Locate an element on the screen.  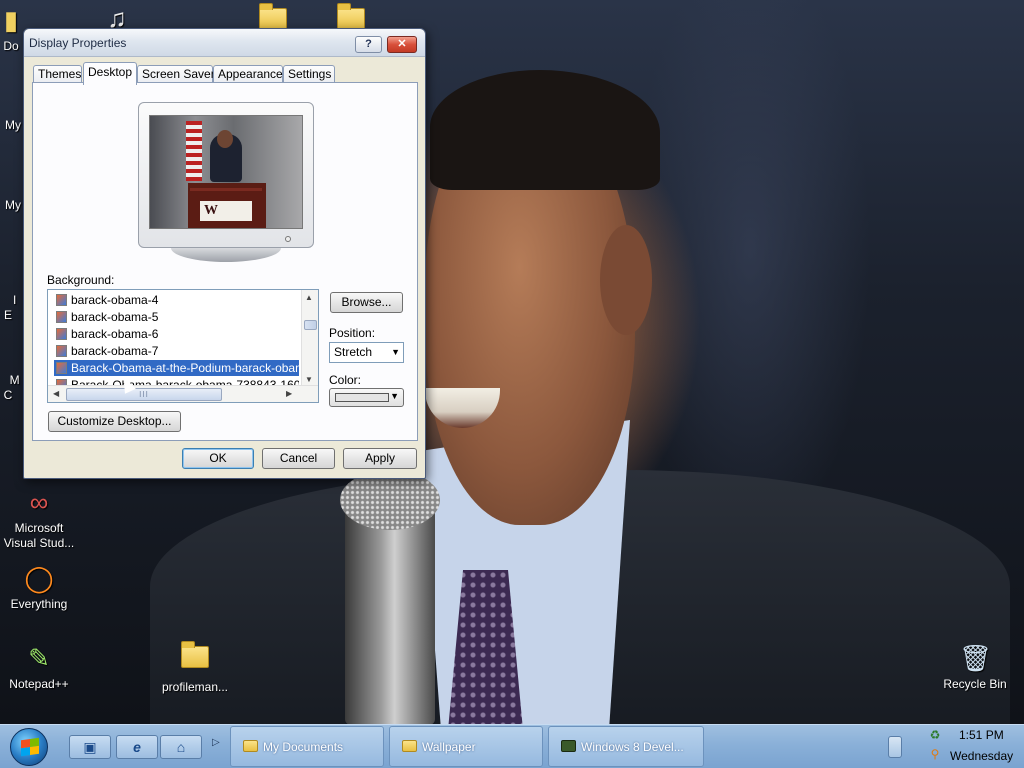
clock-day: Wednesday is located at coordinates (981, 756).